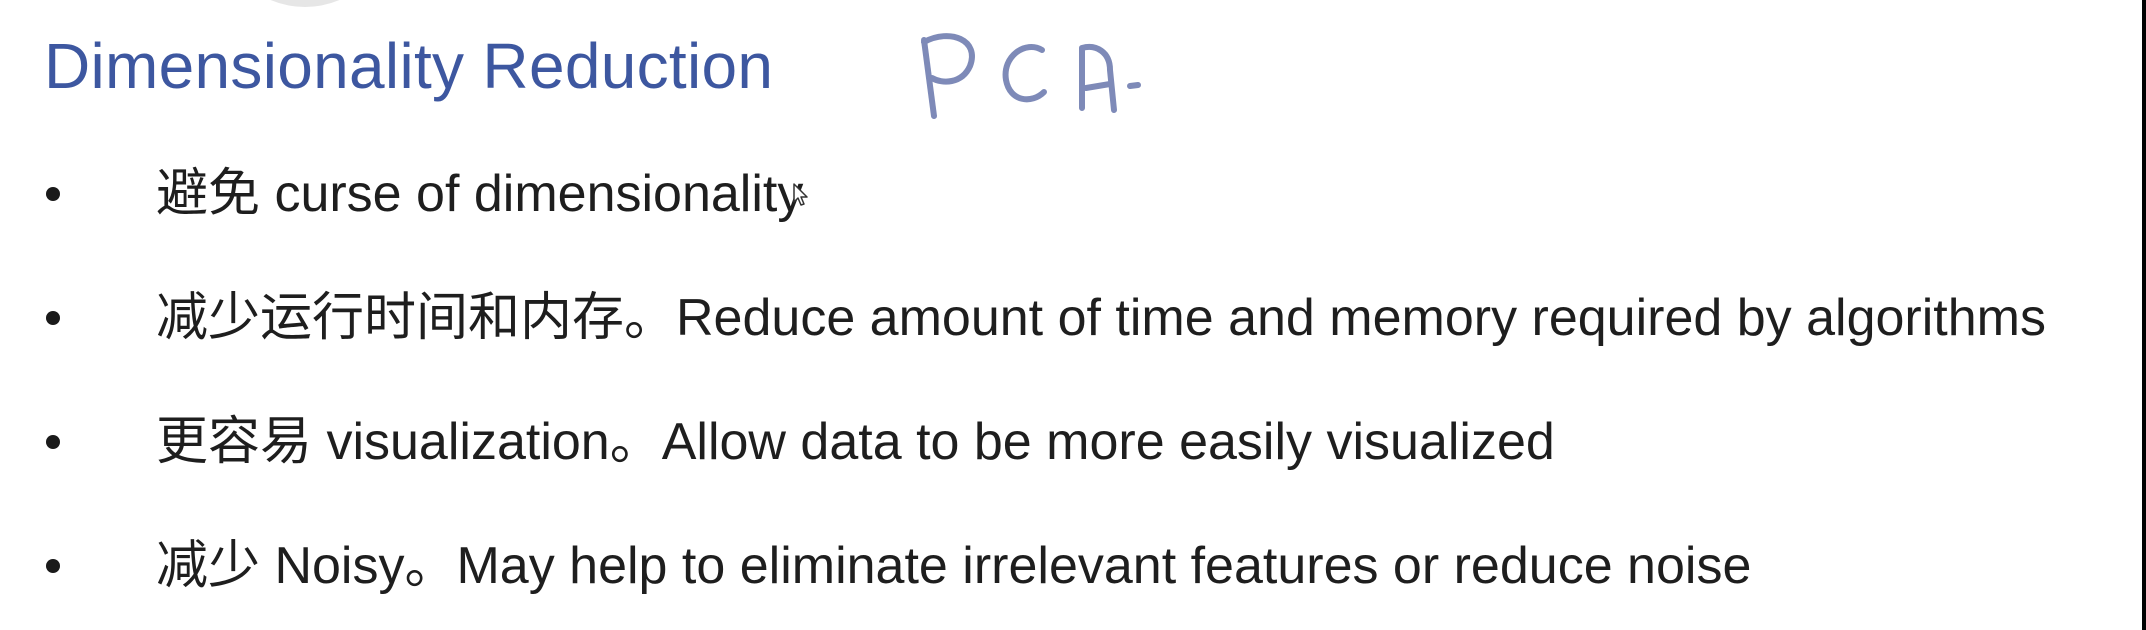 This screenshot has height=630, width=2146. What do you see at coordinates (800, 194) in the screenshot?
I see `mouse-pointer-icon` at bounding box center [800, 194].